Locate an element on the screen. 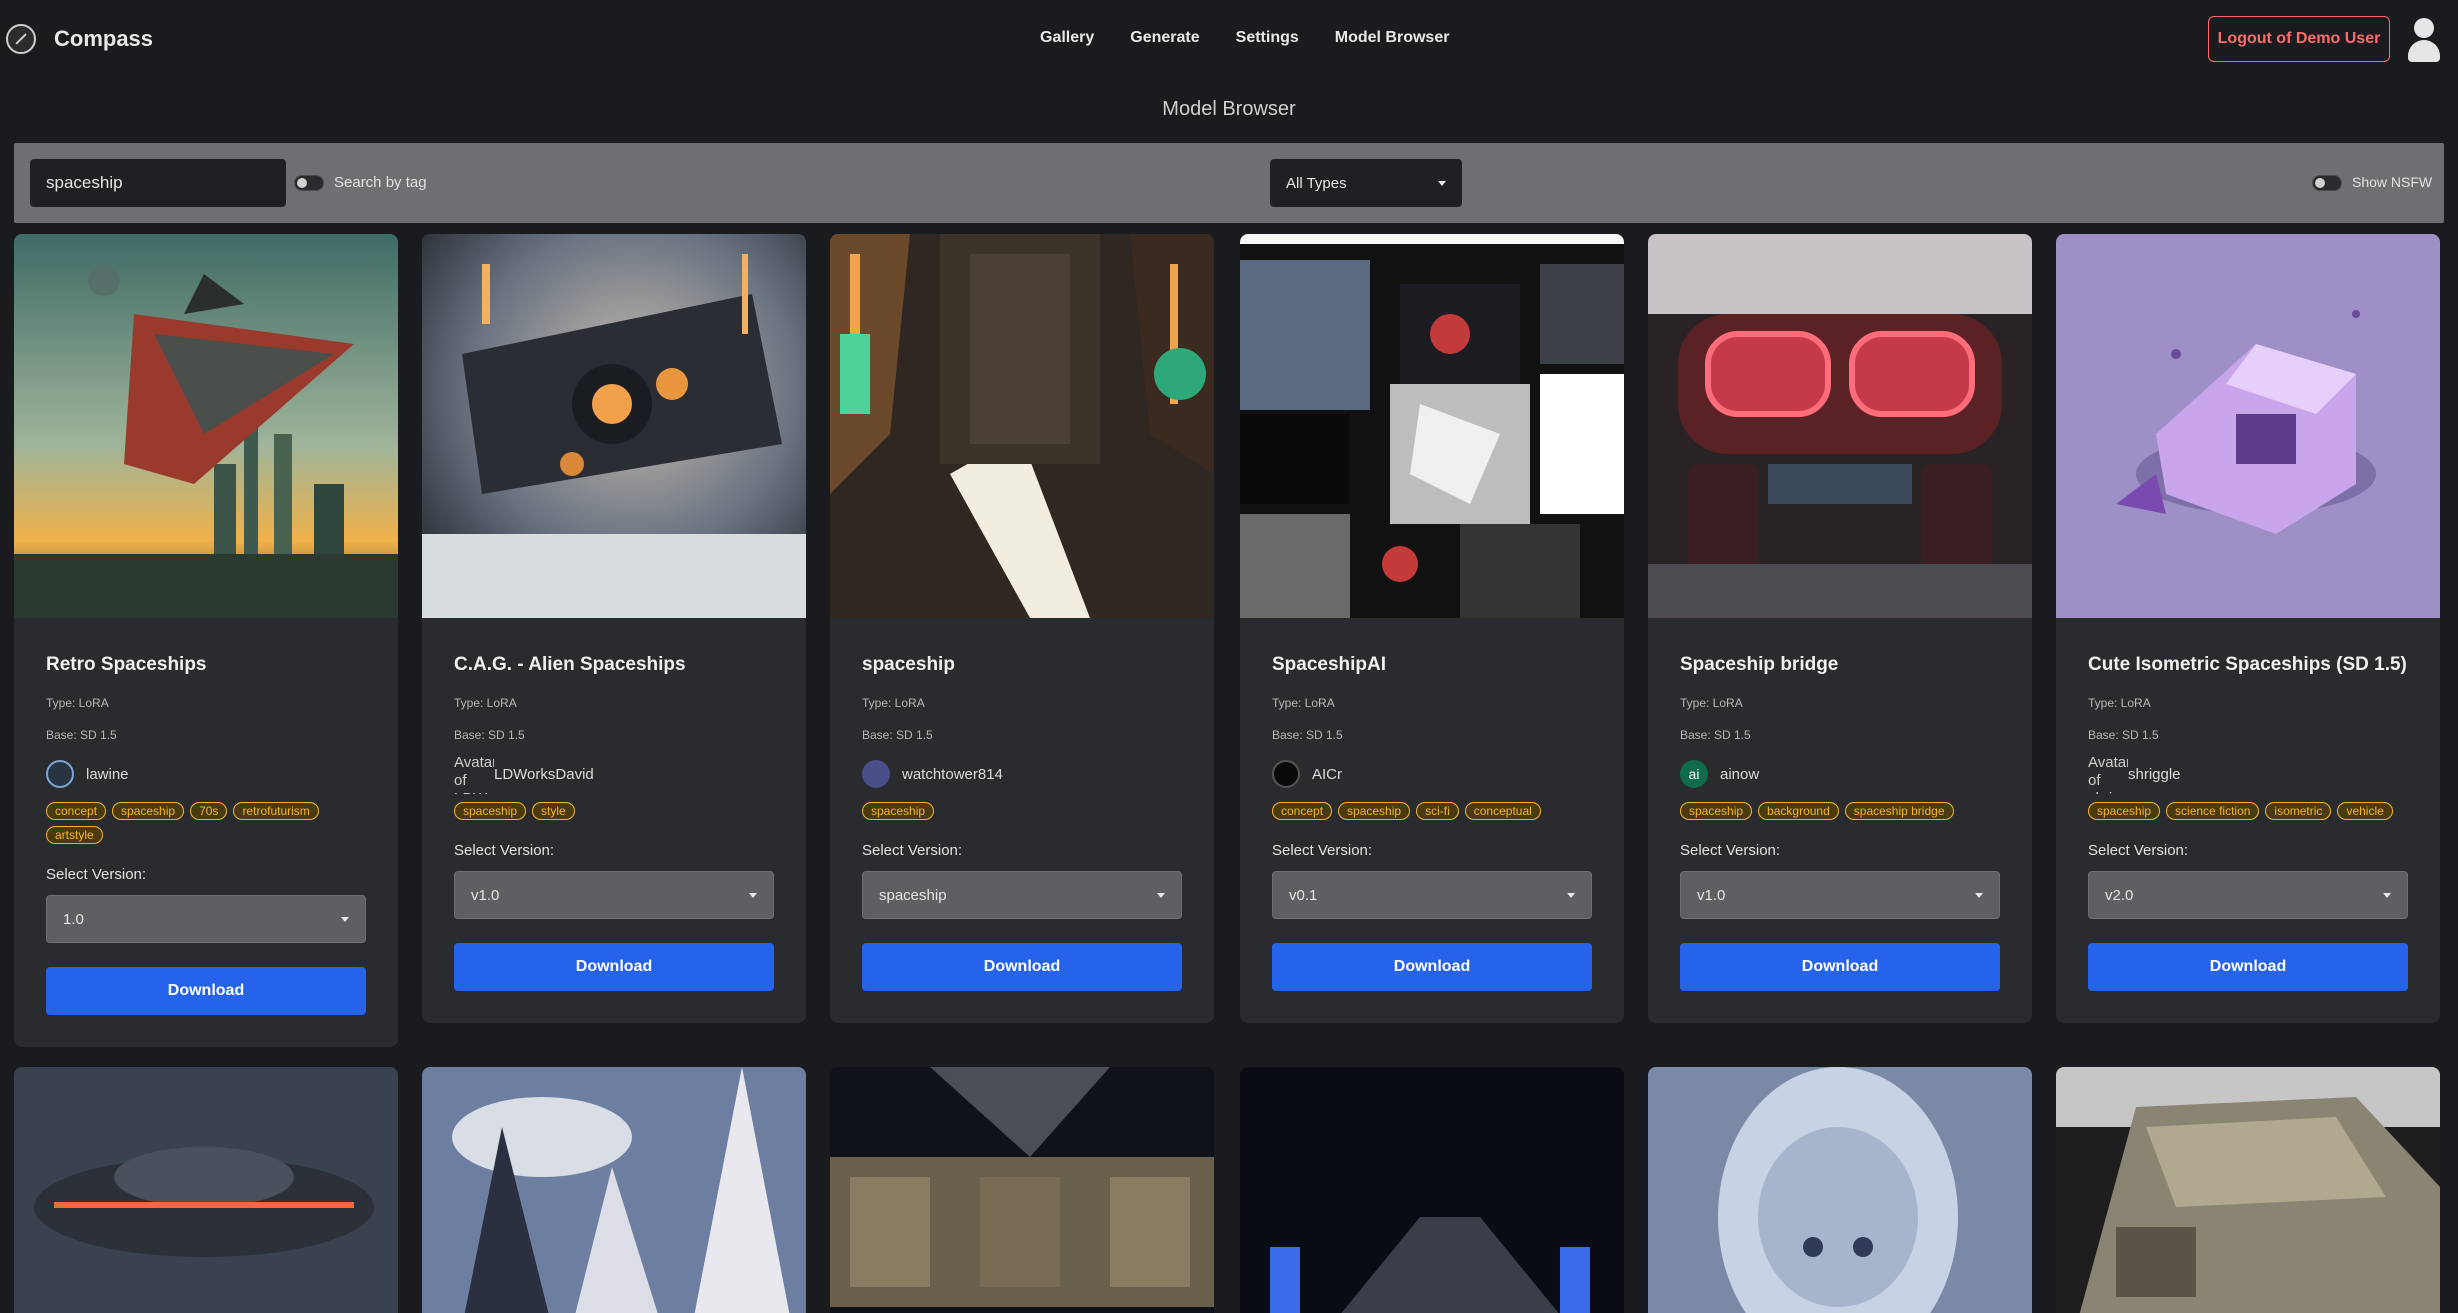 The height and width of the screenshot is (1313, 2458). creator: lawine is located at coordinates (206, 774).